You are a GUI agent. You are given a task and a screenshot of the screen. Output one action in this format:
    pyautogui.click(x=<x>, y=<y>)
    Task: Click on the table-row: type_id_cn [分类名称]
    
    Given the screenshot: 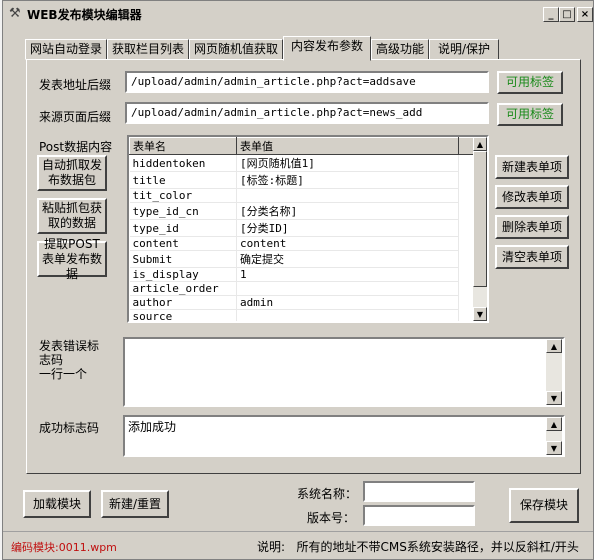 What is the action you would take?
    pyautogui.click(x=306, y=211)
    